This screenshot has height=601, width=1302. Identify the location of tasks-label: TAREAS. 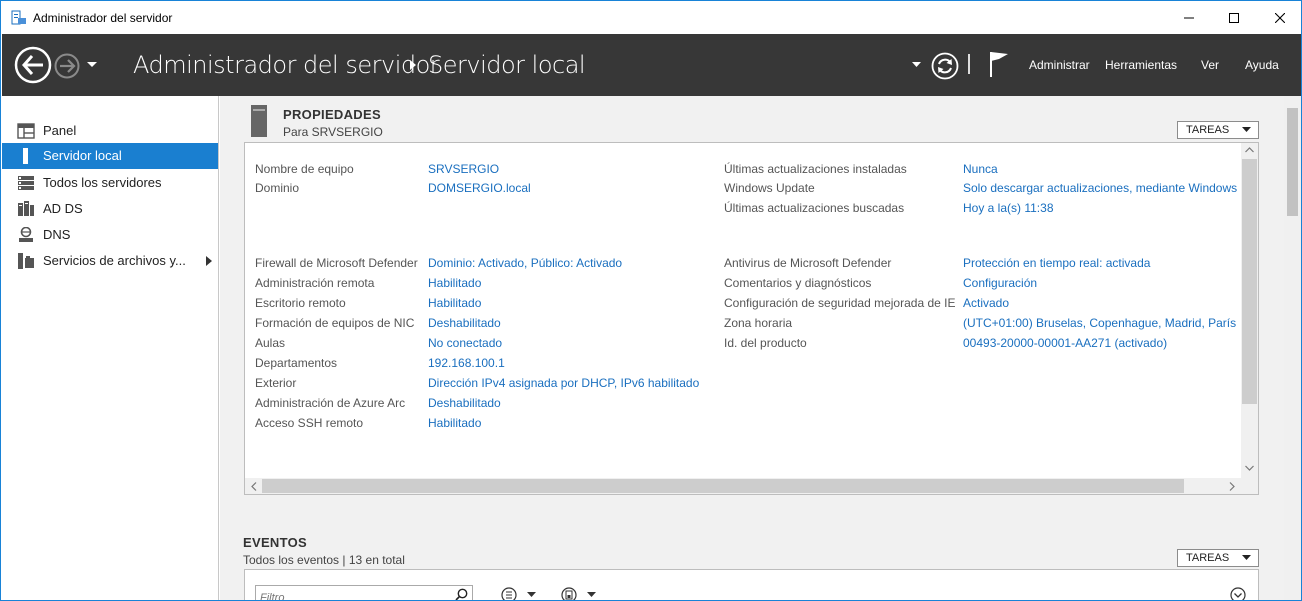
(1208, 130).